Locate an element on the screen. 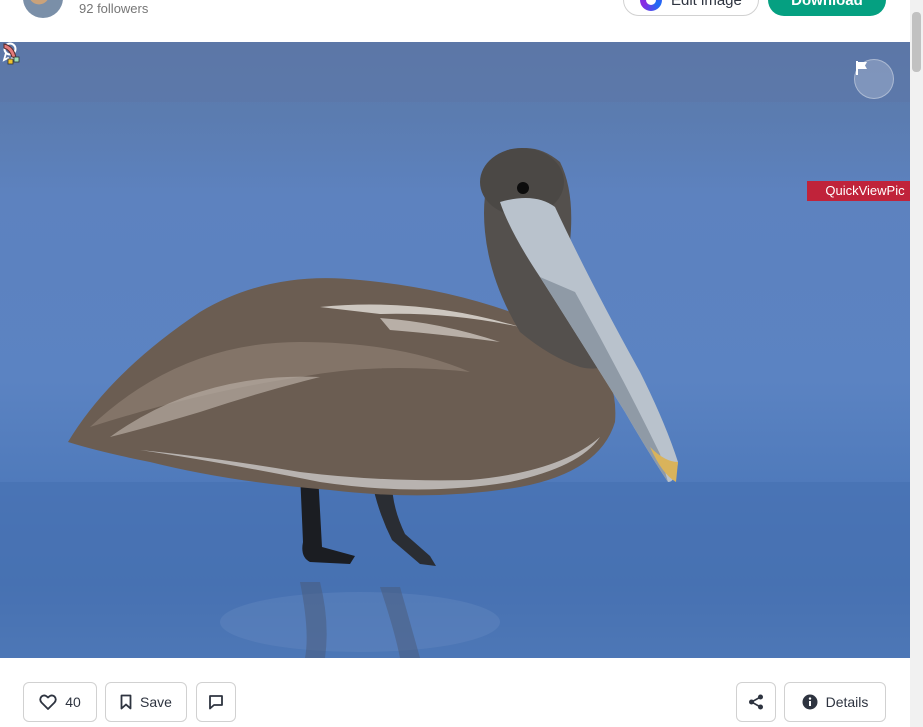 The height and width of the screenshot is (727, 923). info-icon is located at coordinates (810, 702).